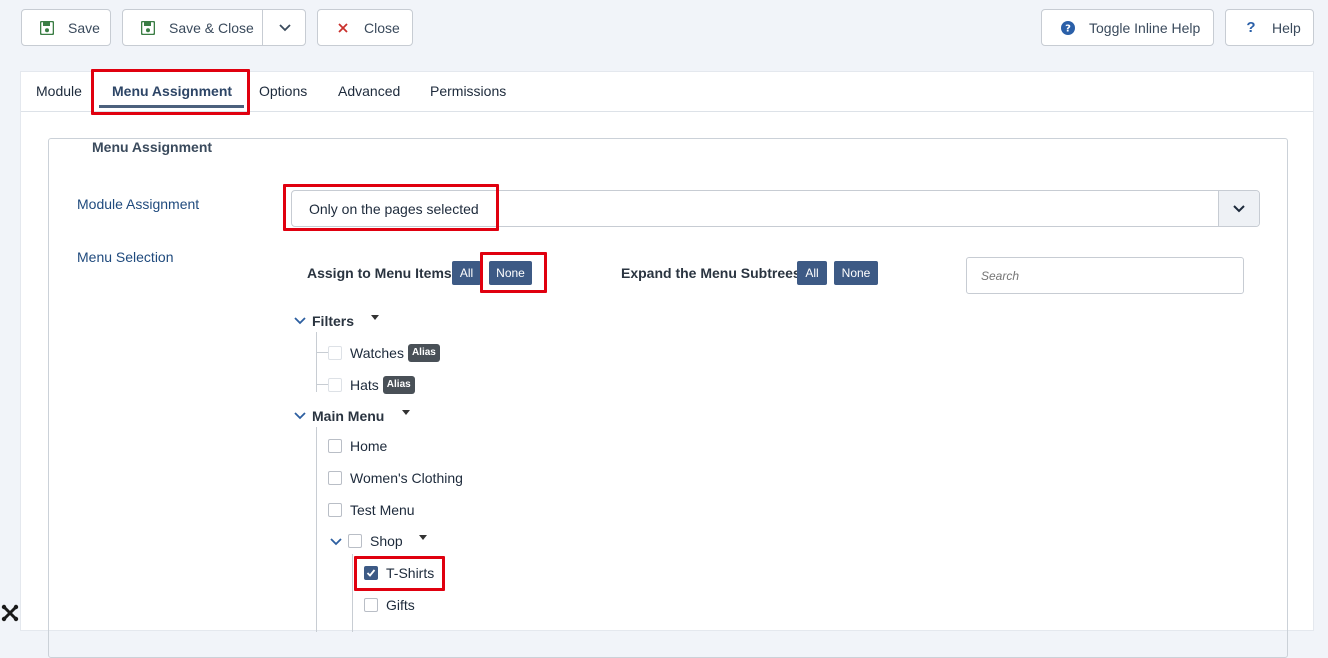 The height and width of the screenshot is (658, 1328). What do you see at coordinates (1251, 27) in the screenshot?
I see `question-mark-icon: ?` at bounding box center [1251, 27].